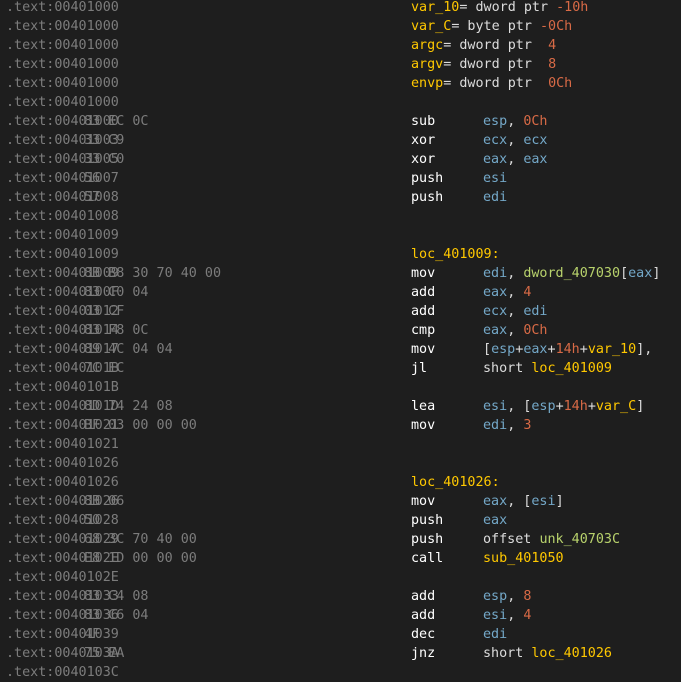 This screenshot has width=681, height=682. I want to click on listing-line: .text:0040103A 75 EA jnz short loc_401026, so click(340, 653).